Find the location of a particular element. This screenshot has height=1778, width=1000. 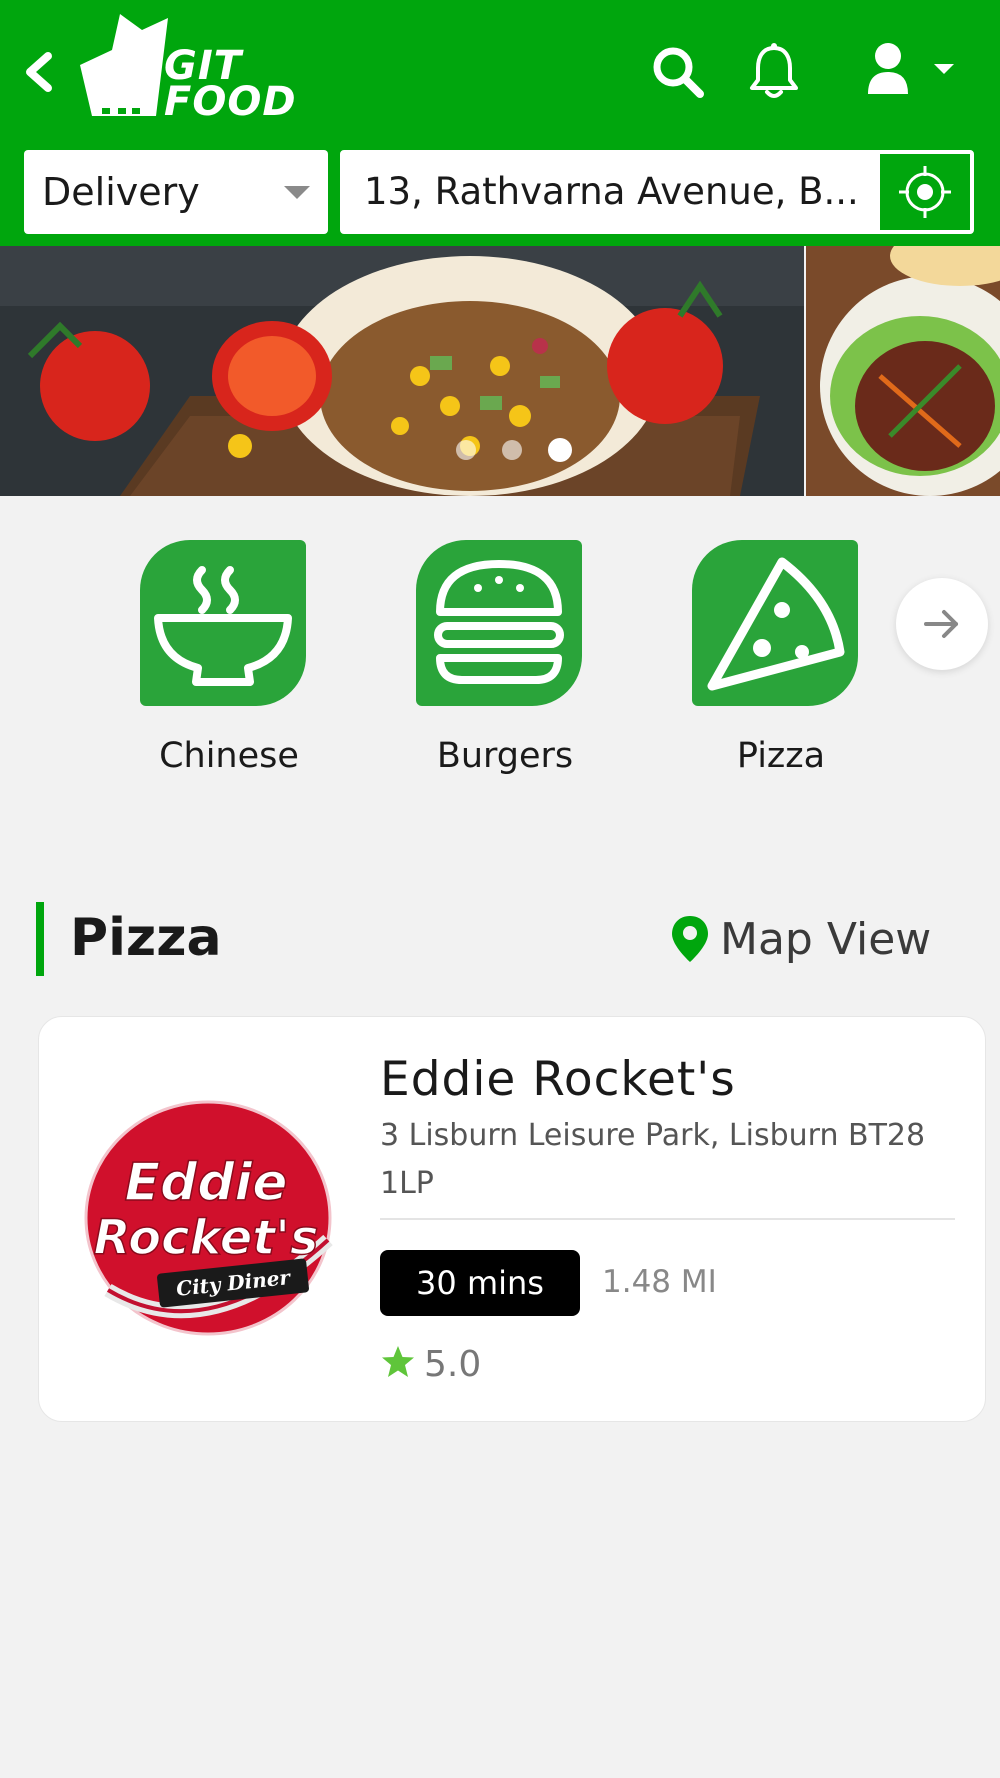

restaurant-address: 3 Lisburn Leisure Park, Lisburn BT28 1LP is located at coordinates (653, 1159).